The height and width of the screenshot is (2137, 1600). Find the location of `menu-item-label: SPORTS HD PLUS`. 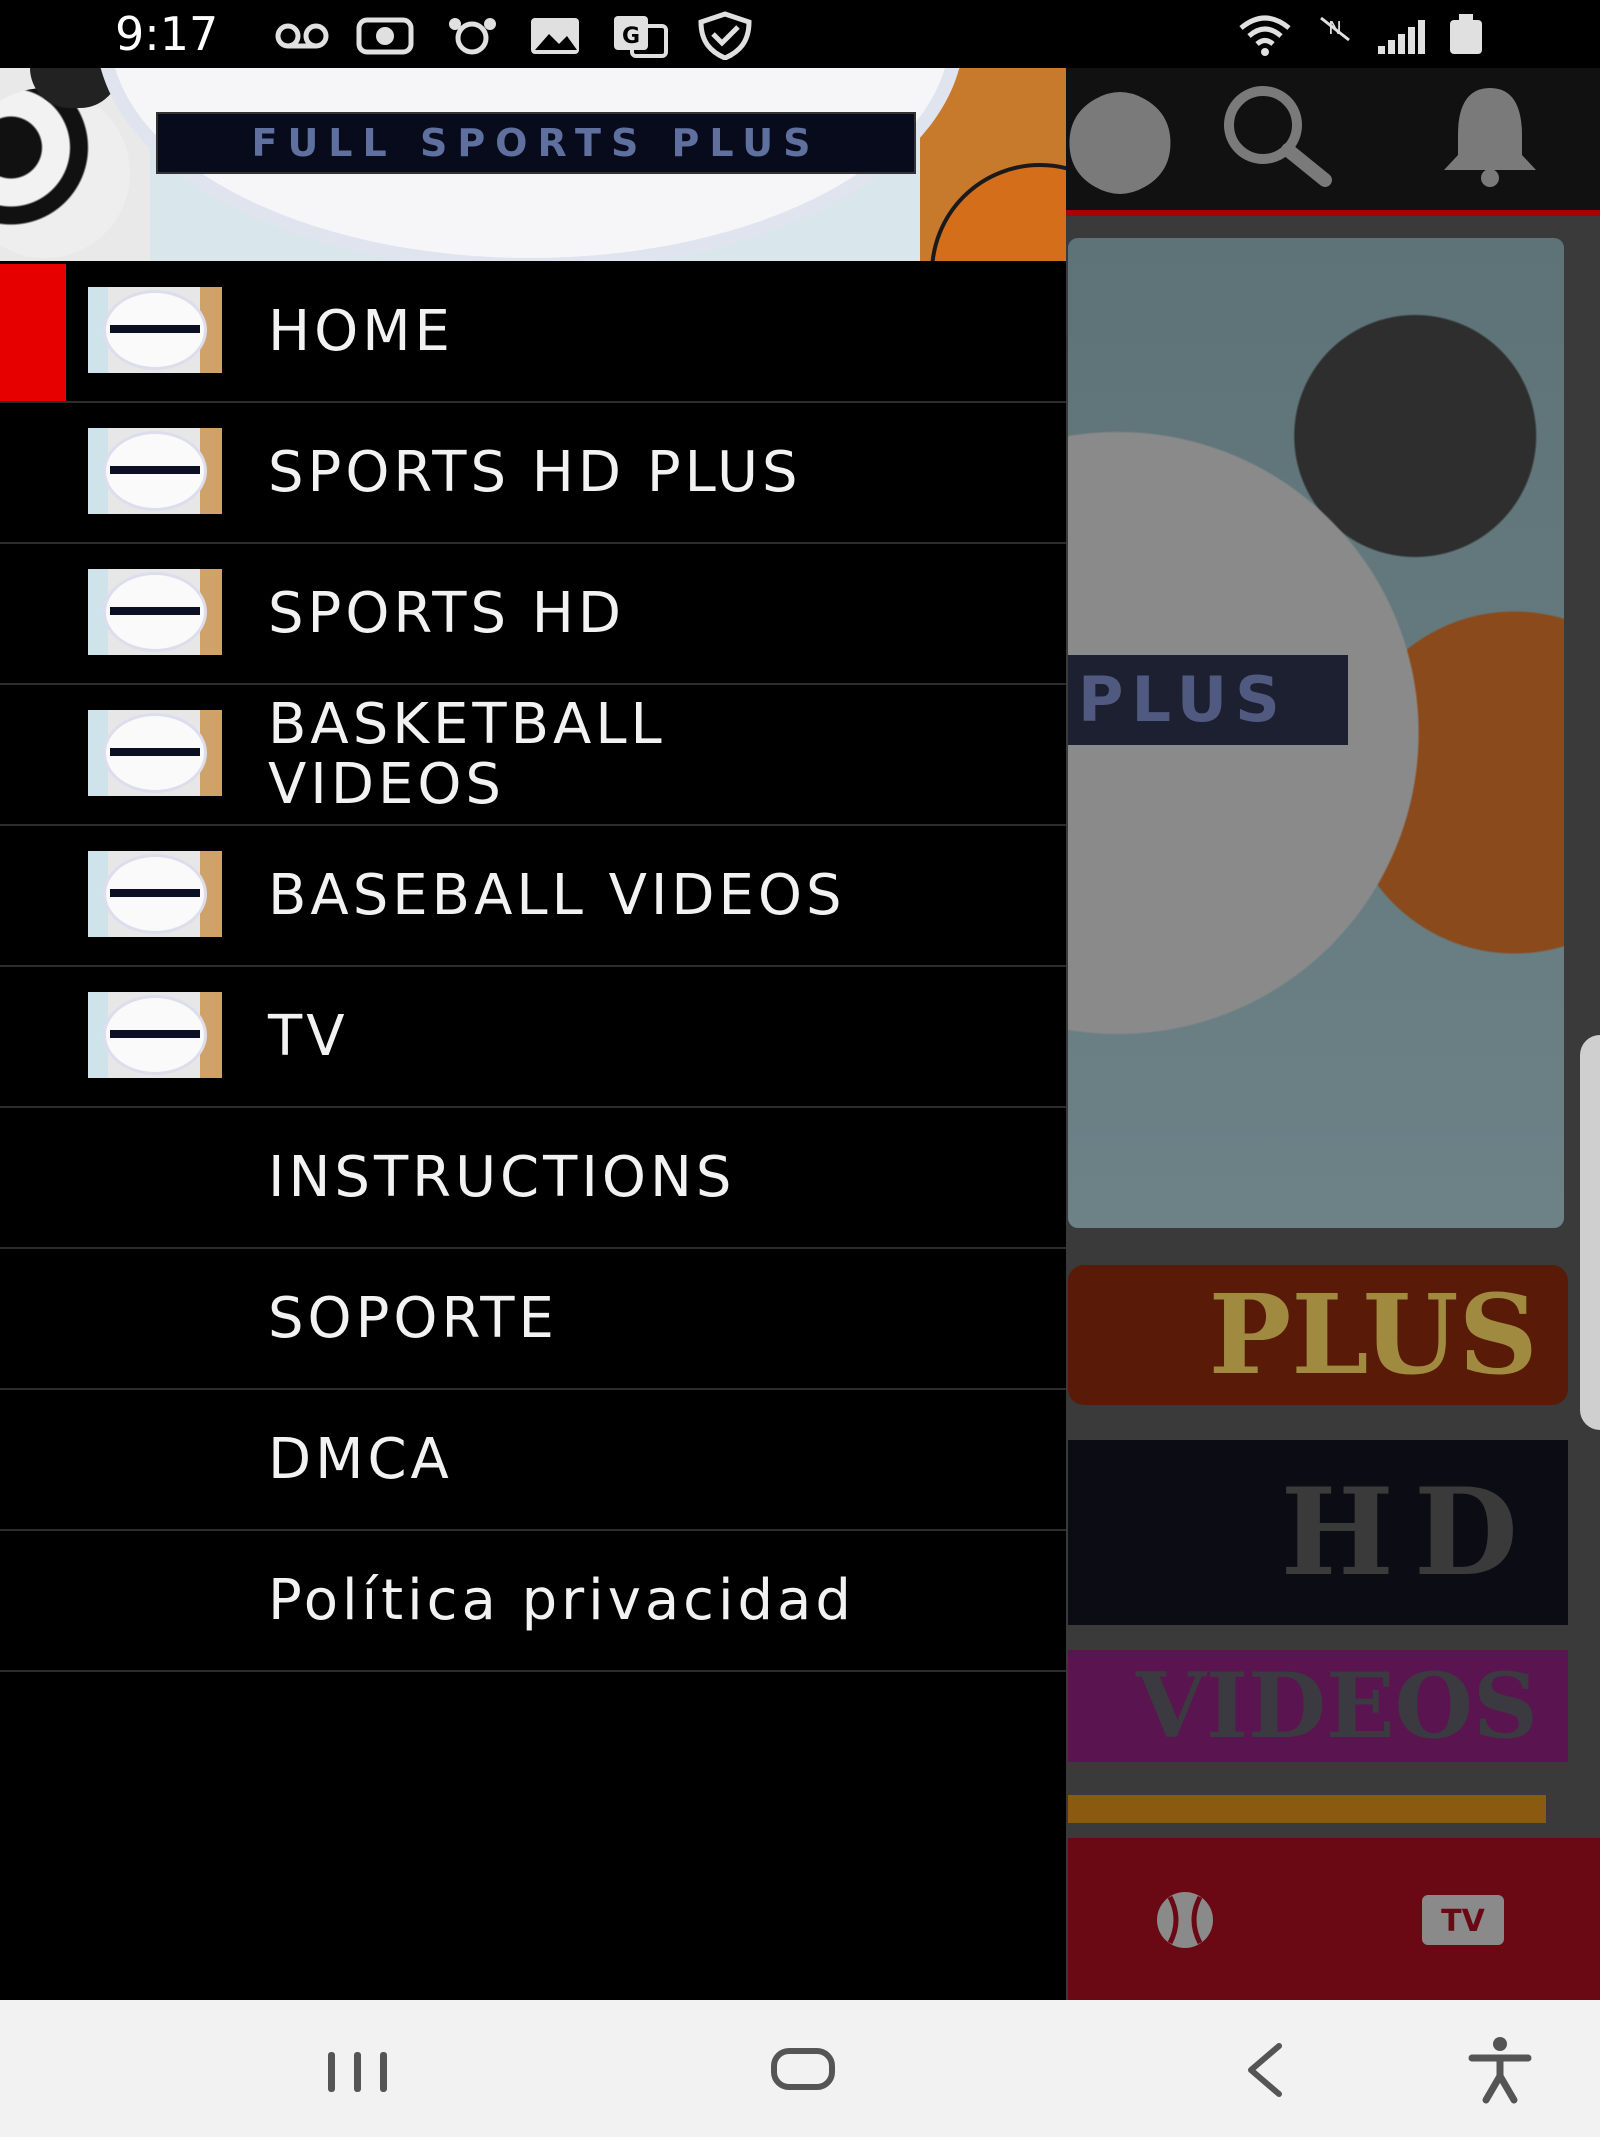

menu-item-label: SPORTS HD PLUS is located at coordinates (535, 472).